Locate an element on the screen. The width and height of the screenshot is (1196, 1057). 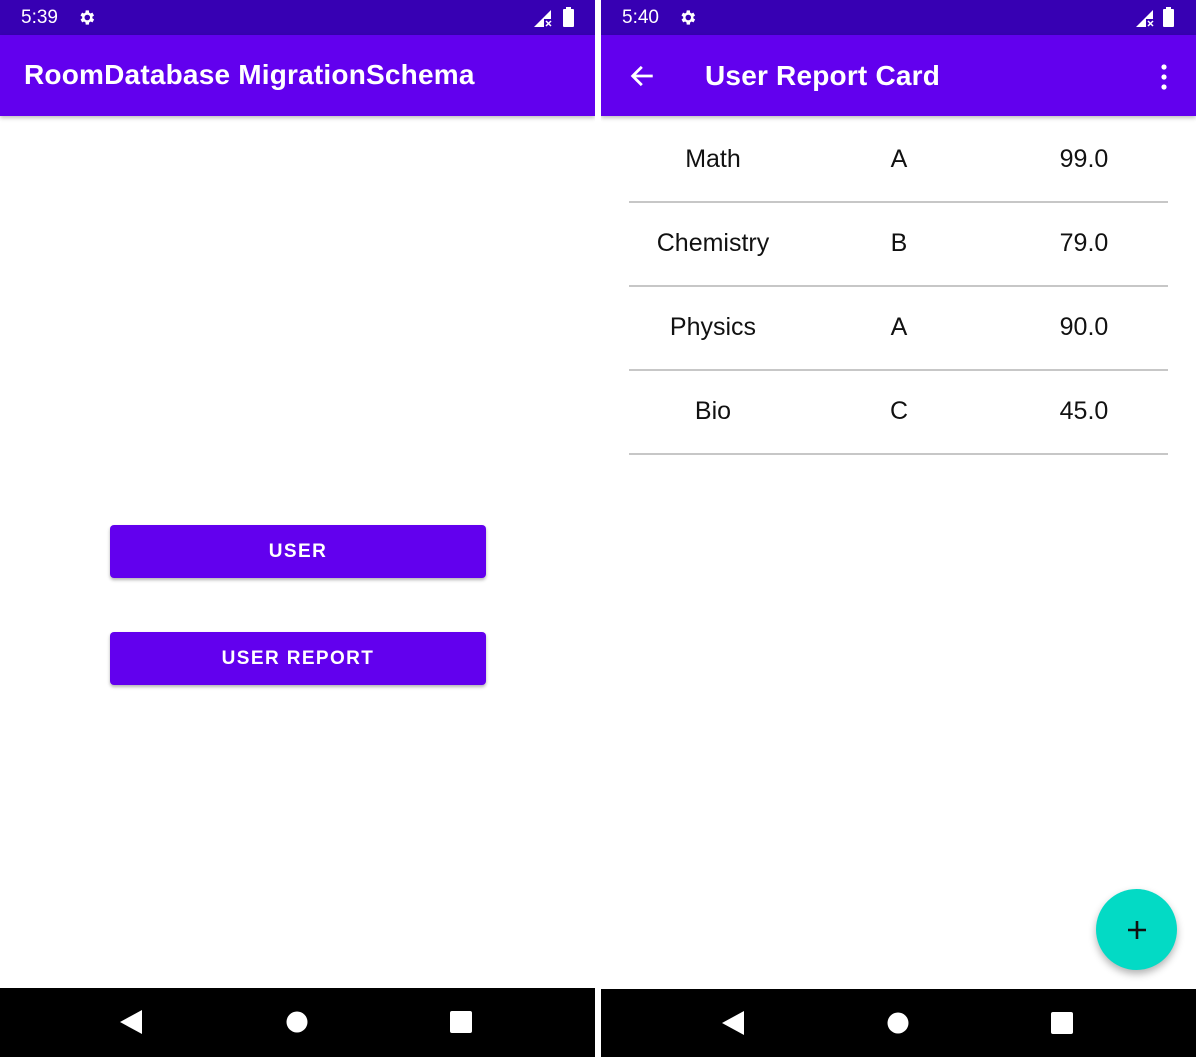
app-title: RoomDatabase MigrationSchema is located at coordinates (249, 74).